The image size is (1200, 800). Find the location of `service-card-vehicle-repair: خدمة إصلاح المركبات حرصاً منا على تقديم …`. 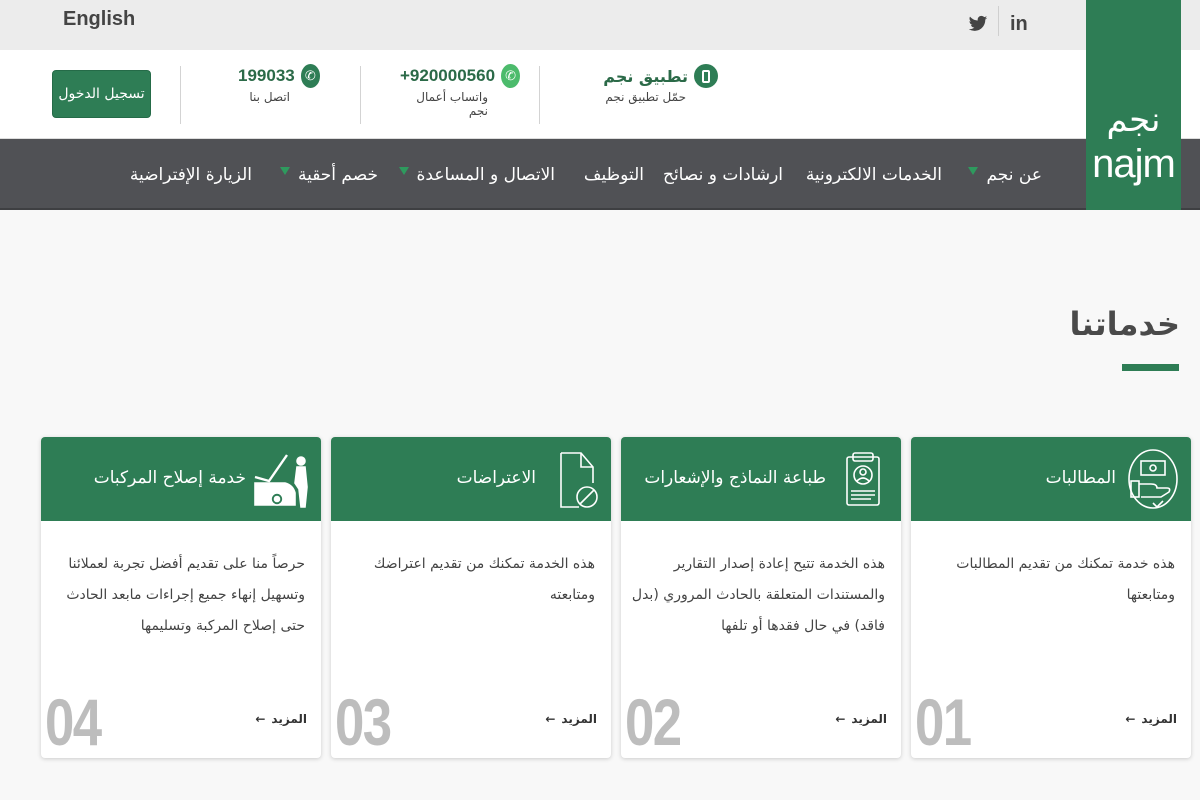

service-card-vehicle-repair: خدمة إصلاح المركبات حرصاً منا على تقديم … is located at coordinates (181, 597).